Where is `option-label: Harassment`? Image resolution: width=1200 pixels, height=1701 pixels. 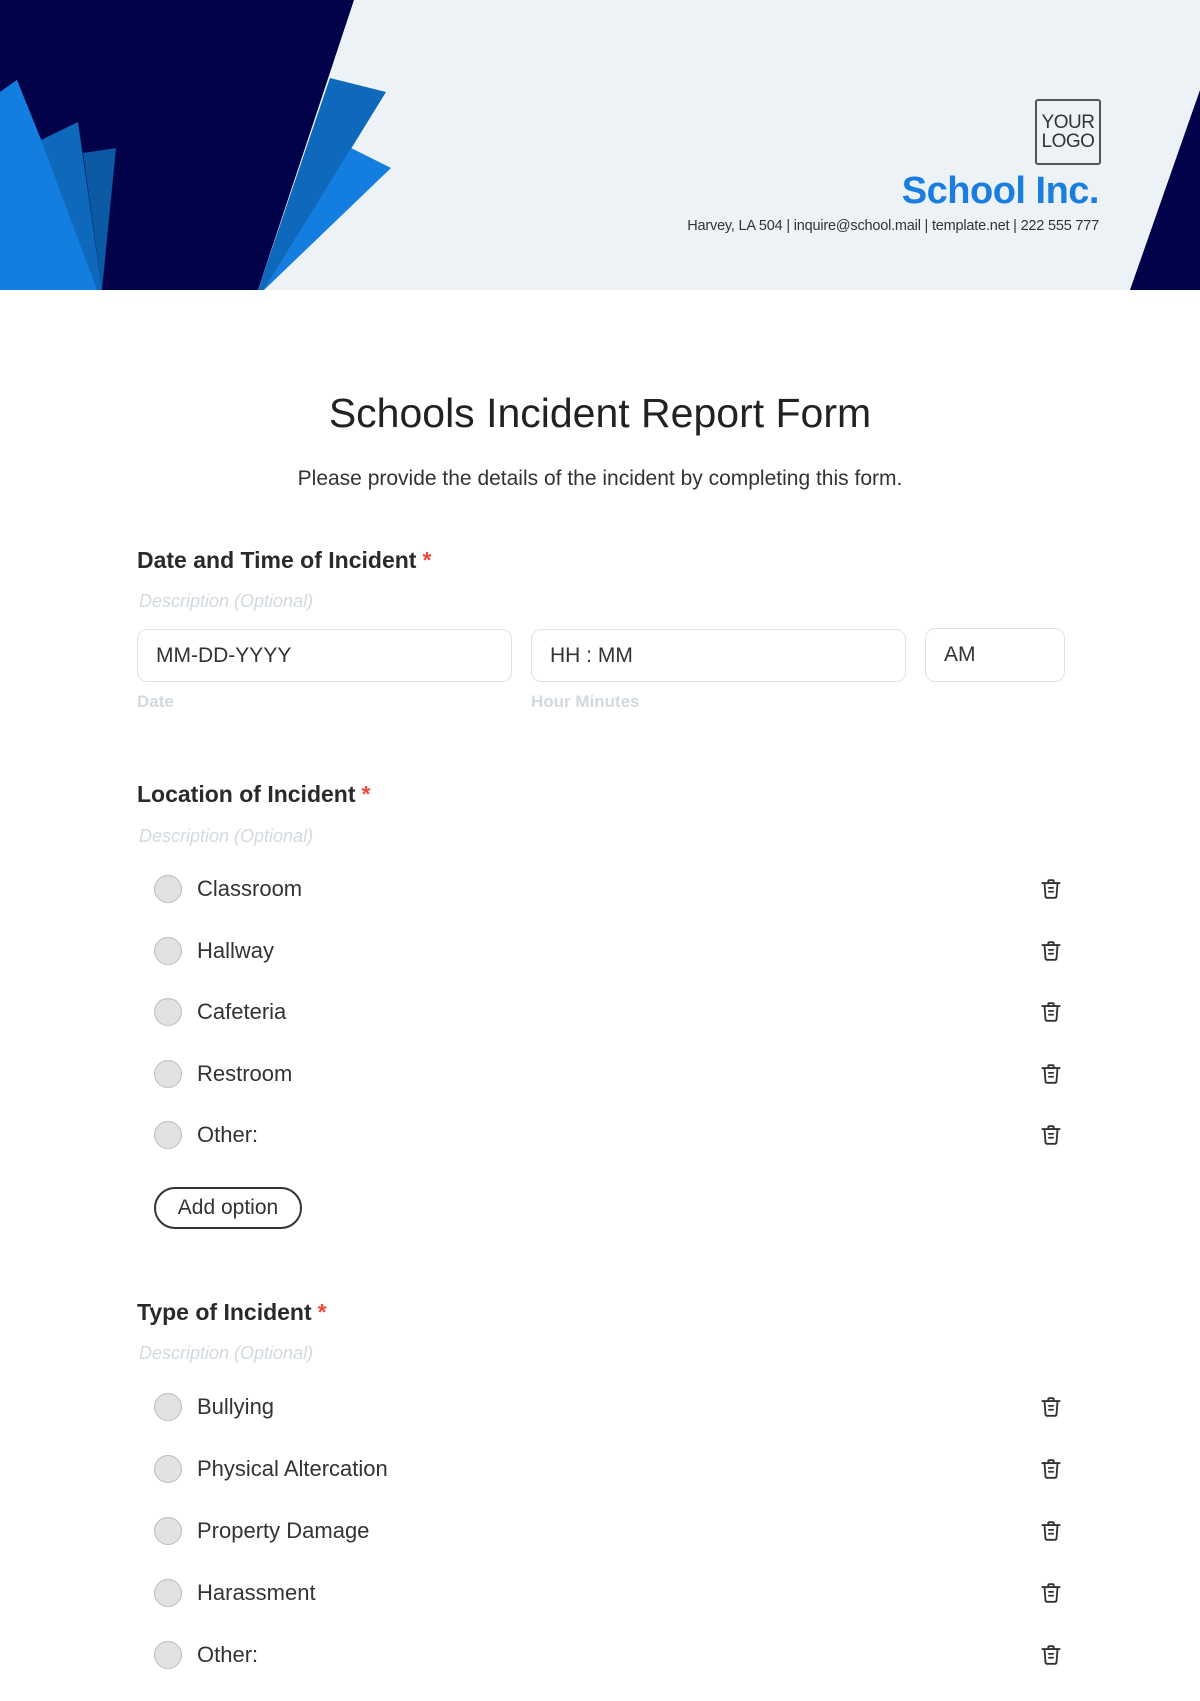 option-label: Harassment is located at coordinates (256, 1593).